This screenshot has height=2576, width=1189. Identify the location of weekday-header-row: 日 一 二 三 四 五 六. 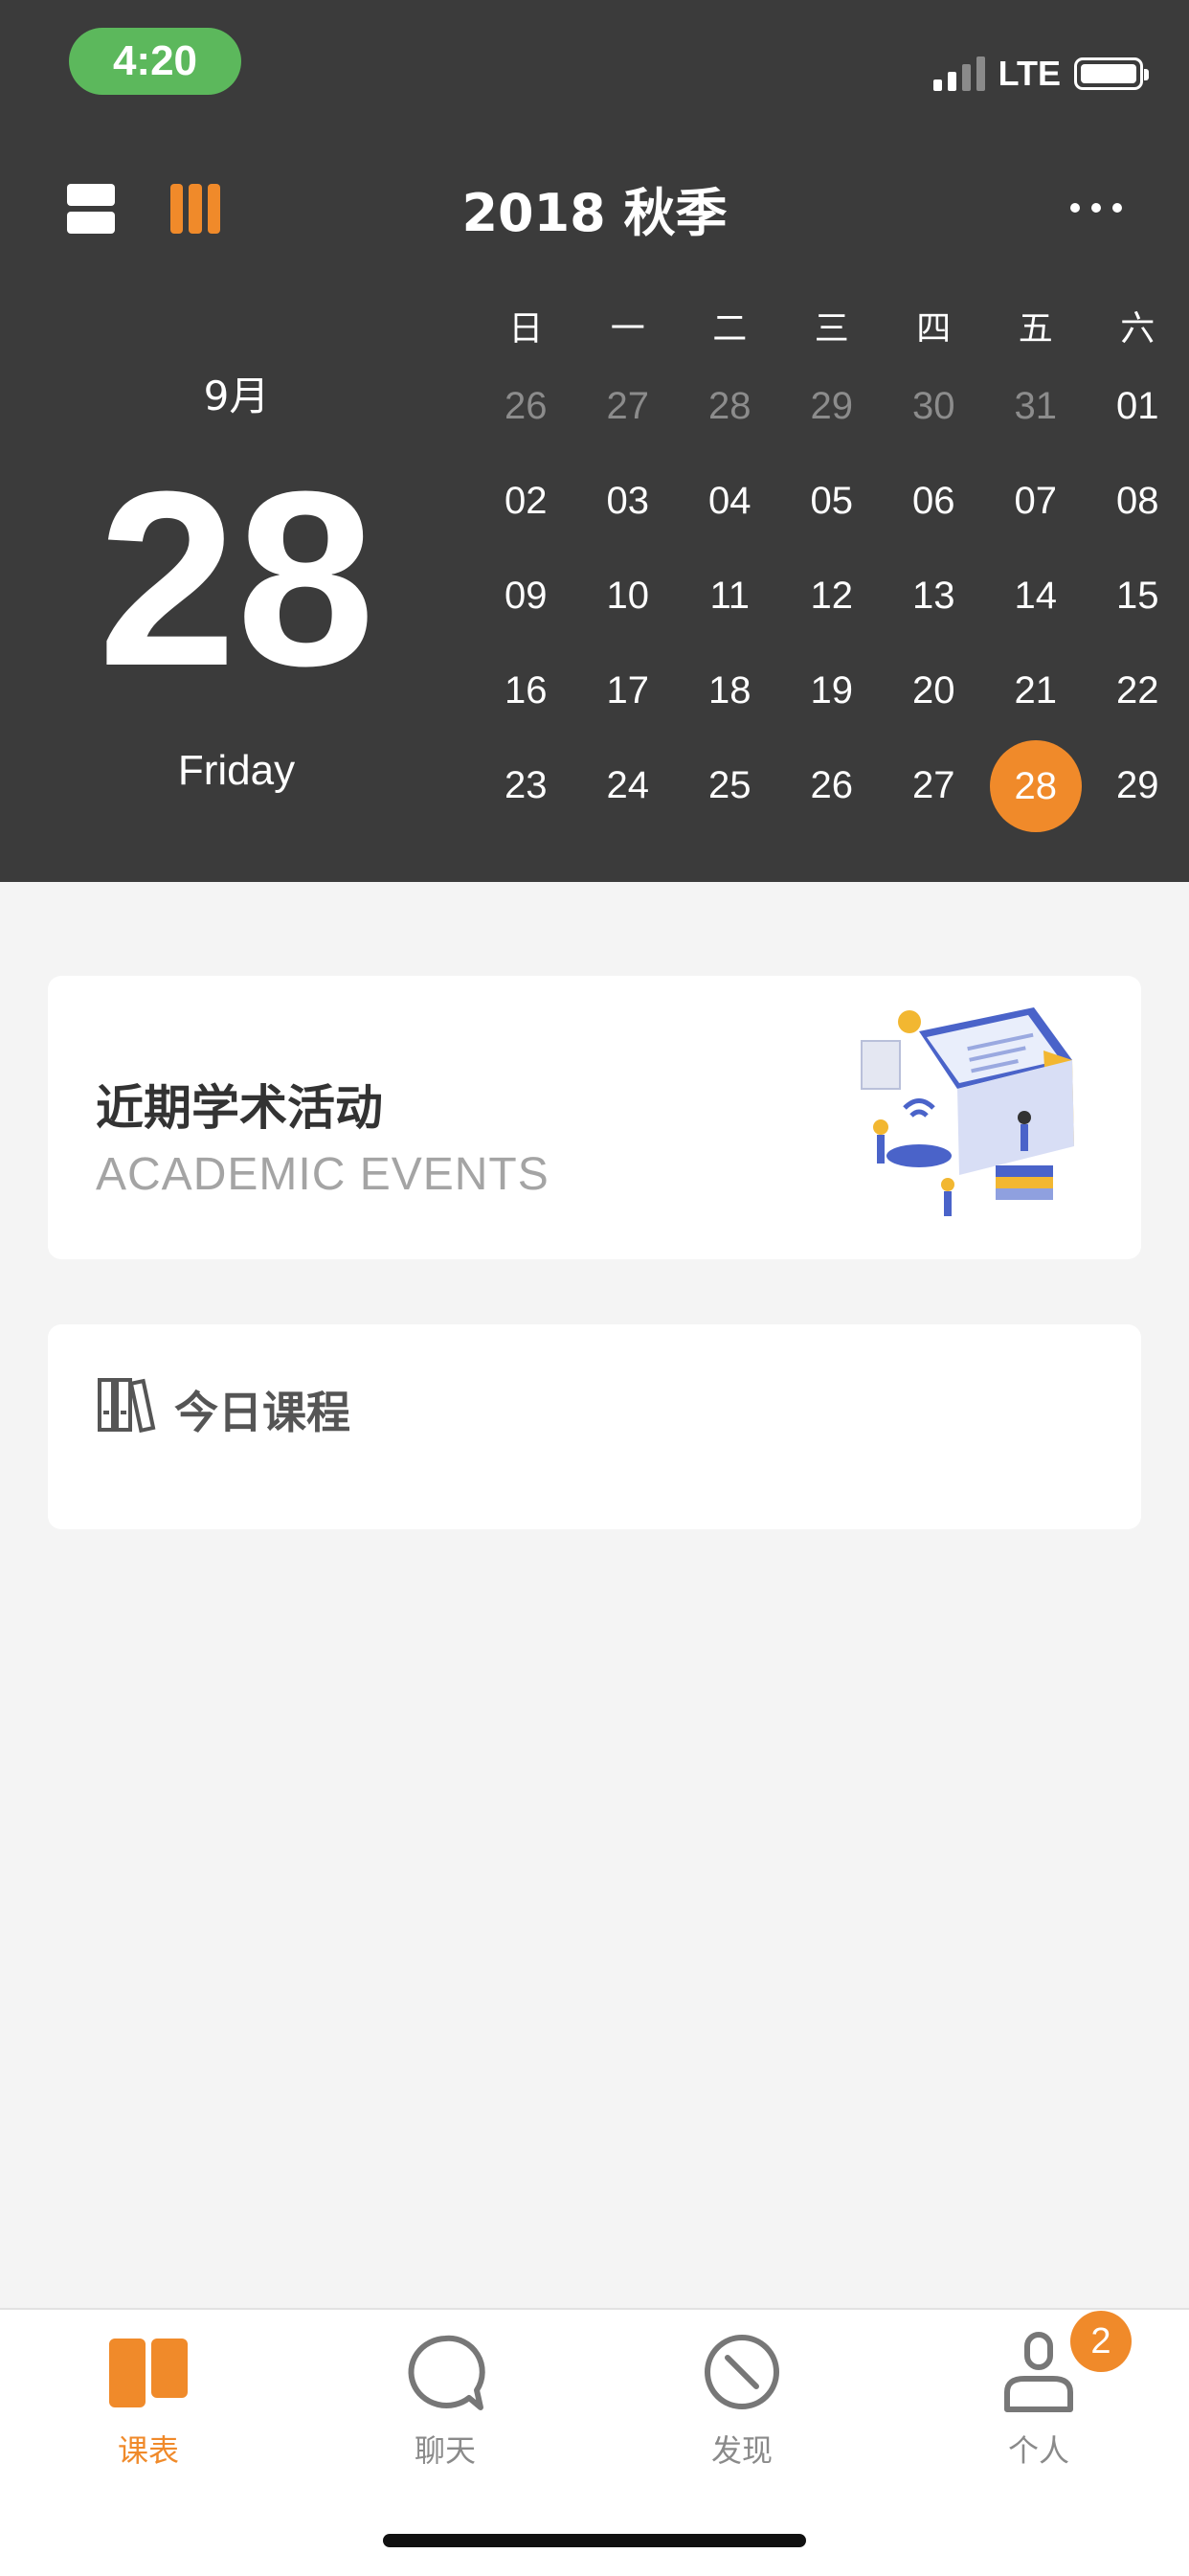
(832, 325).